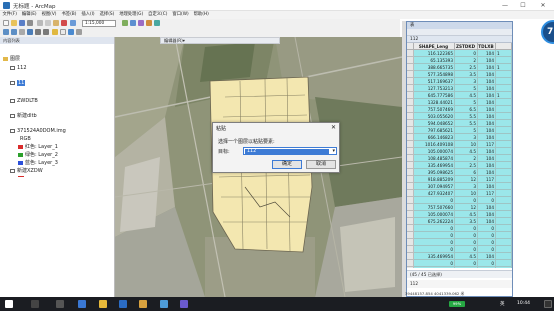 The image size is (554, 311). I want to click on table-cell: 3.5, so click(466, 74).